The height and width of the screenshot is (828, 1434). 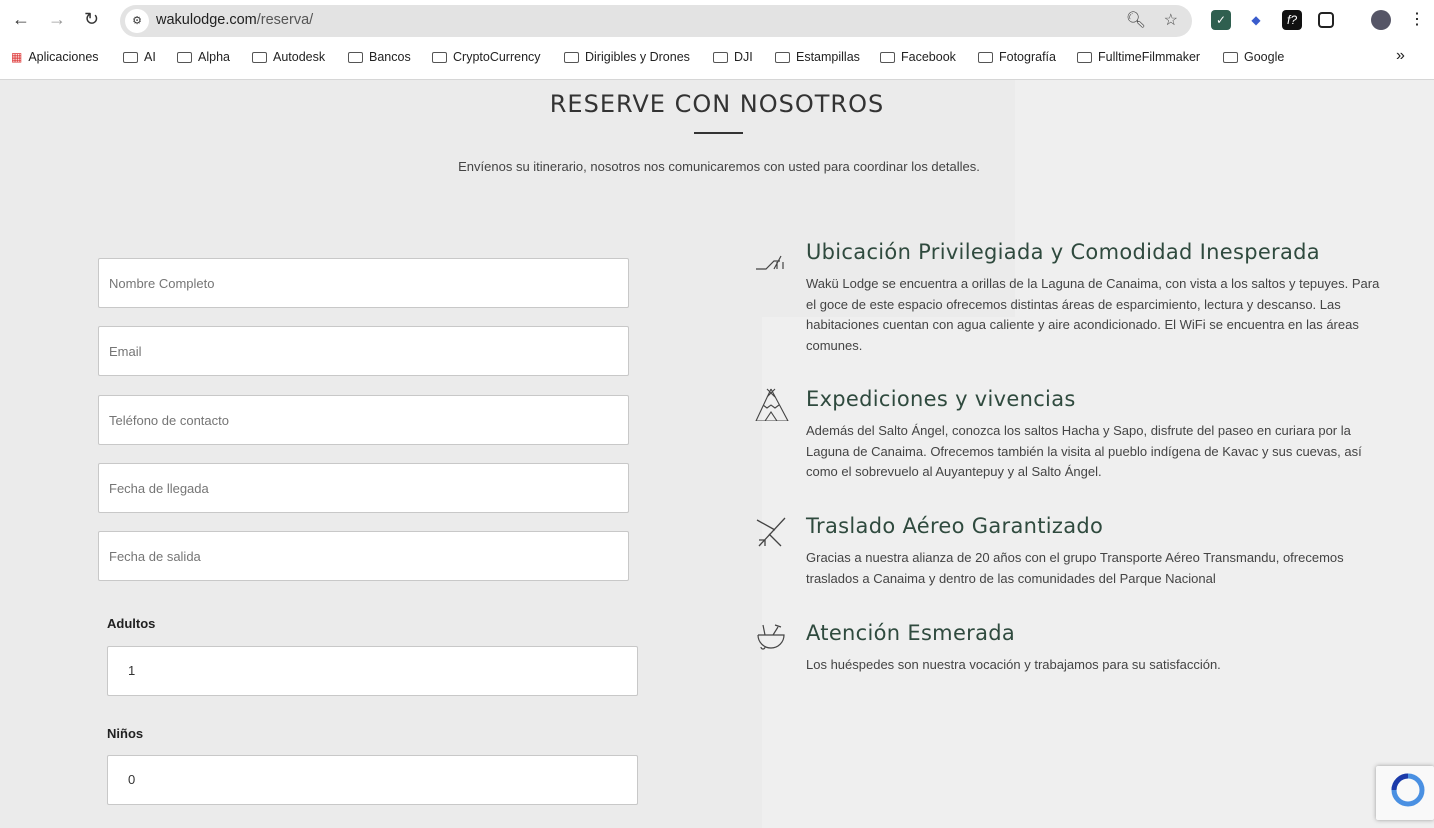 I want to click on extensions-puzzle-icon, so click(x=1326, y=20).